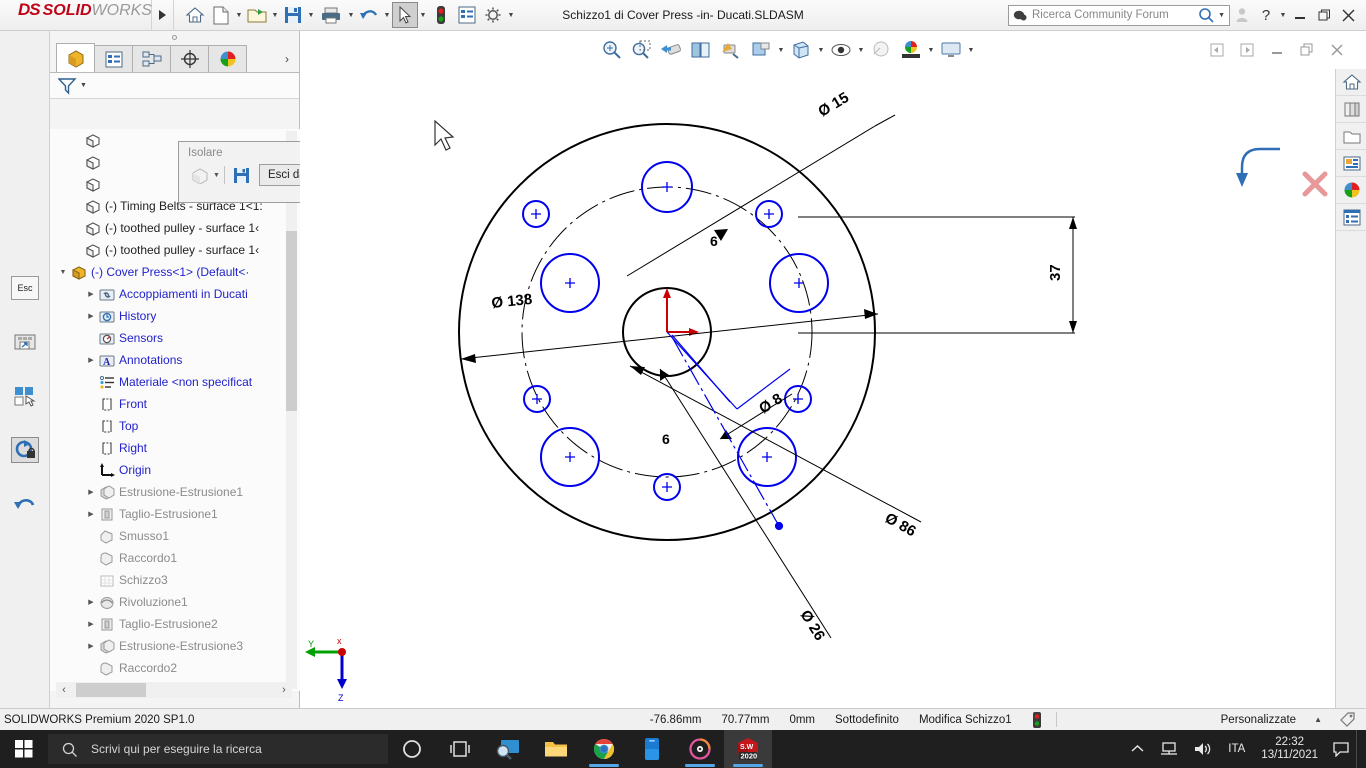 The width and height of the screenshot is (1366, 768). What do you see at coordinates (1351, 136) in the screenshot?
I see `folder-icon` at bounding box center [1351, 136].